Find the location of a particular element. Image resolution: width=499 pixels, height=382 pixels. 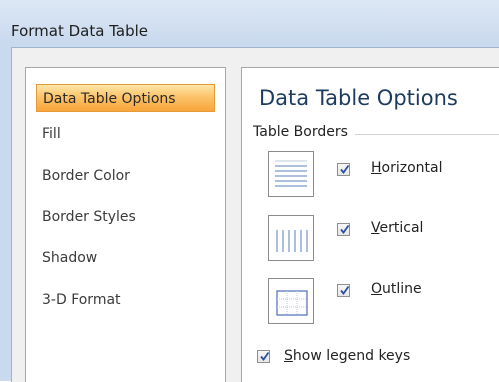

horizontal-checkbox is located at coordinates (343, 169).